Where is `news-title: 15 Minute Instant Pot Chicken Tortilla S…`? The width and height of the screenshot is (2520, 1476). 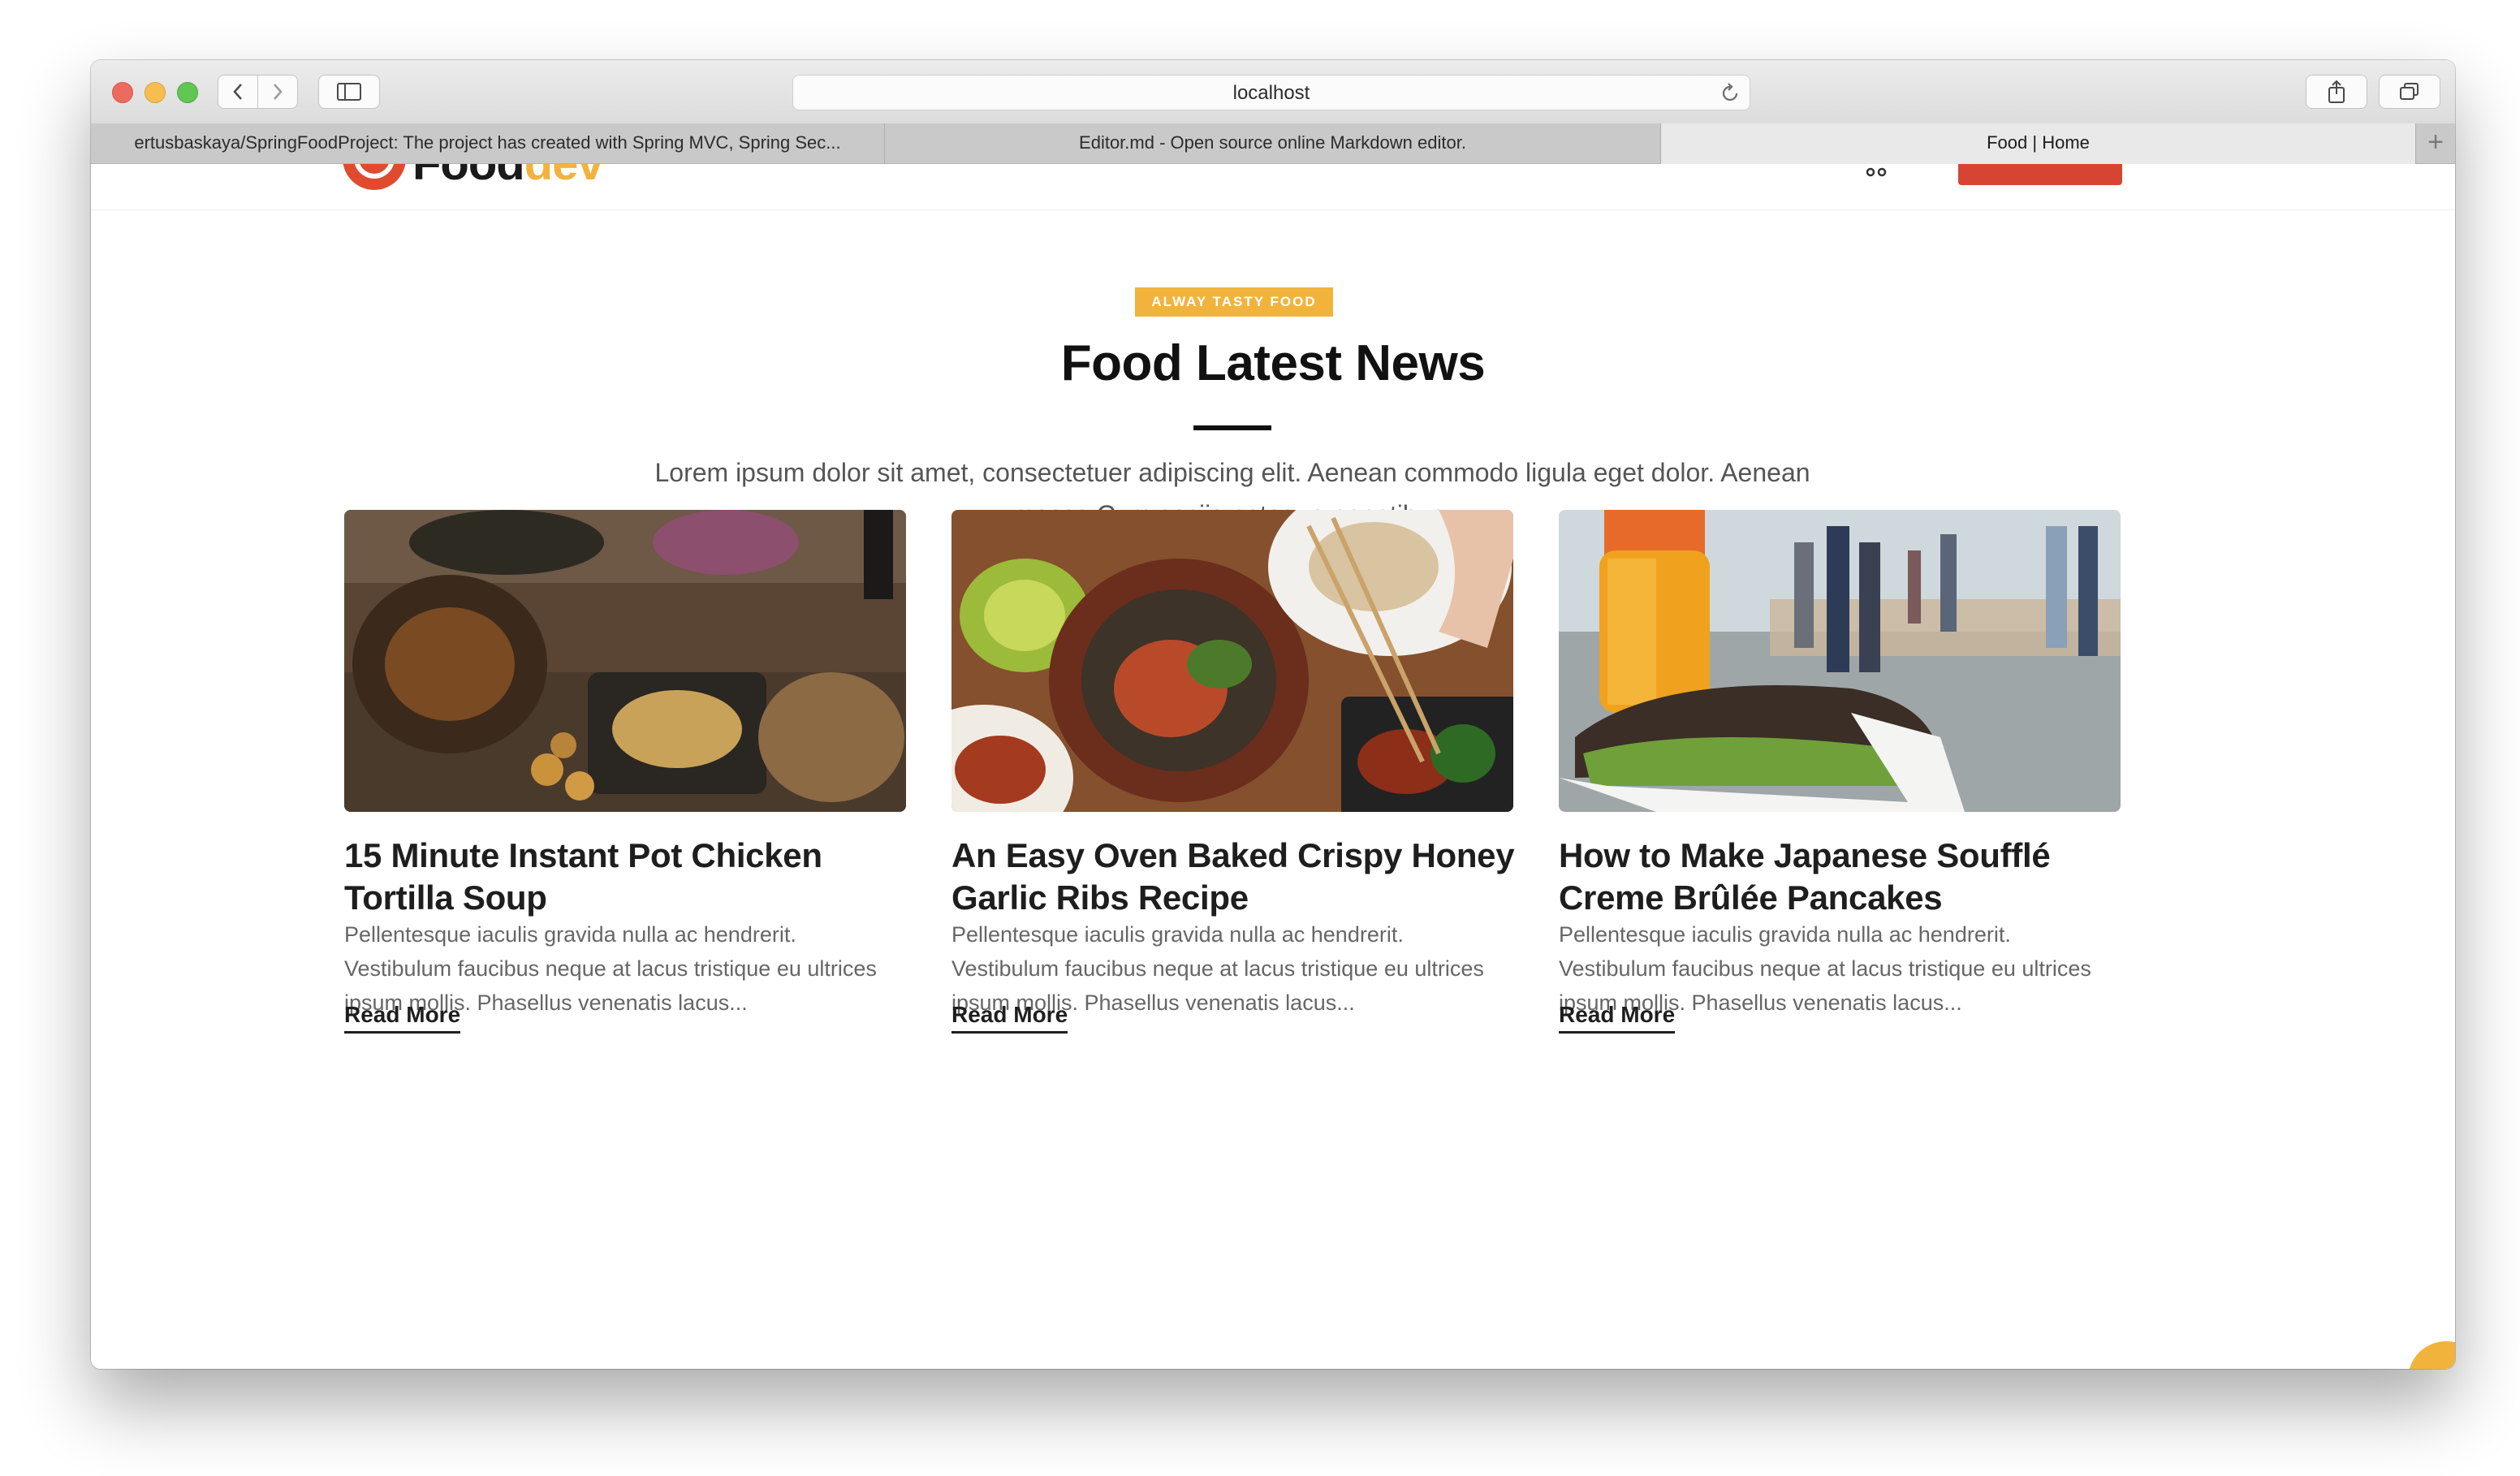 news-title: 15 Minute Instant Pot Chicken Tortilla S… is located at coordinates (628, 877).